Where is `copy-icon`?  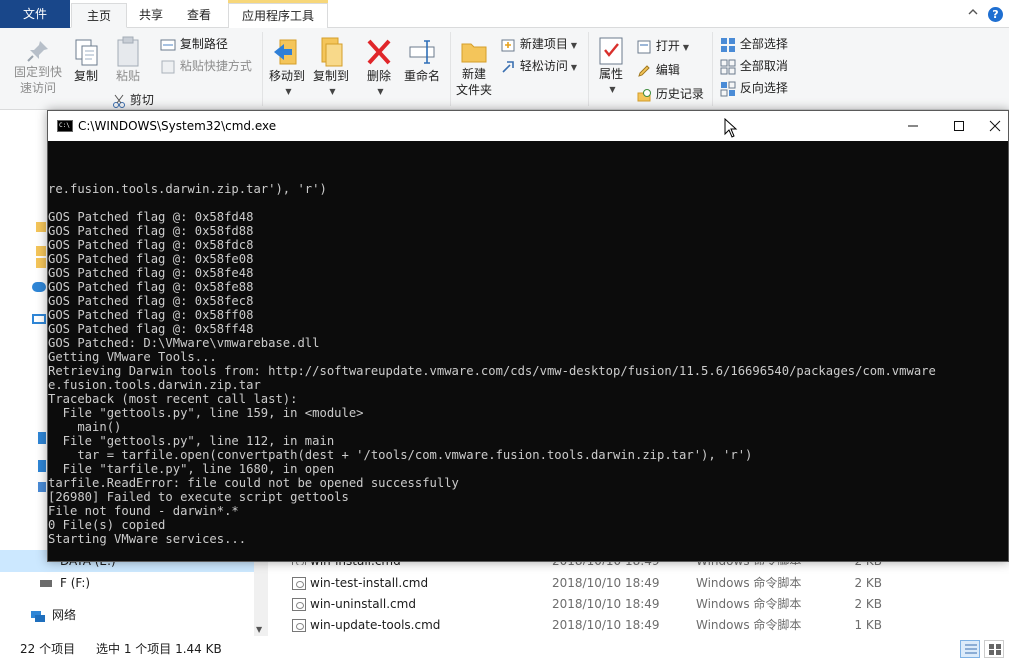
copy-icon is located at coordinates (86, 52).